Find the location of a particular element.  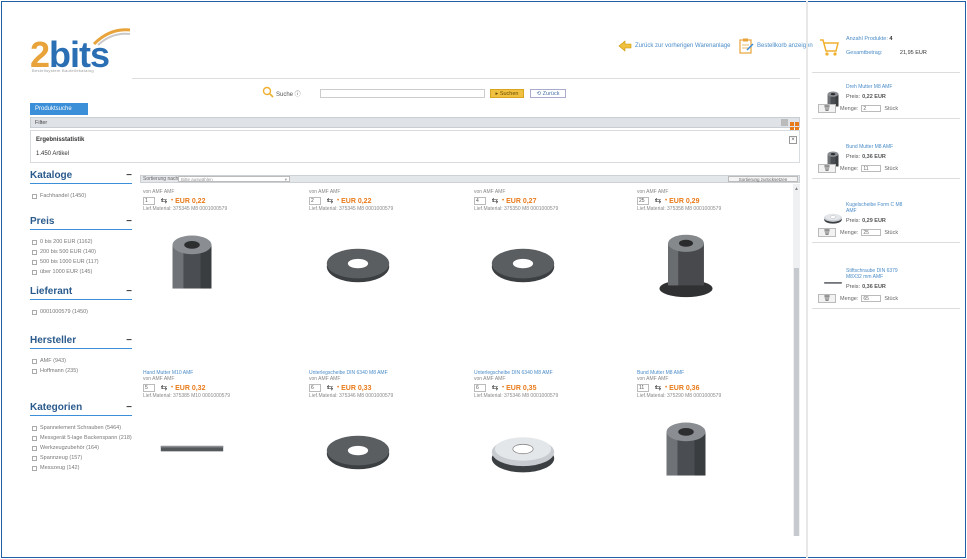

facet-heading: Hersteller − is located at coordinates (81, 342).